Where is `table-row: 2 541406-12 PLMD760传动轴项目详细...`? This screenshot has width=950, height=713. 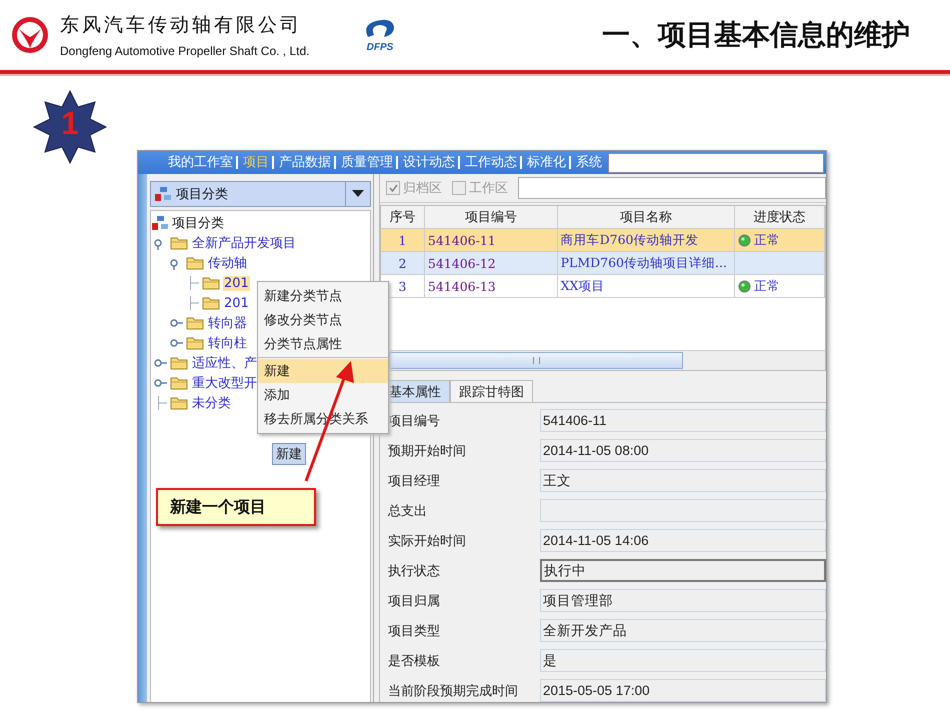 table-row: 2 541406-12 PLMD760传动轴项目详细... is located at coordinates (603, 263).